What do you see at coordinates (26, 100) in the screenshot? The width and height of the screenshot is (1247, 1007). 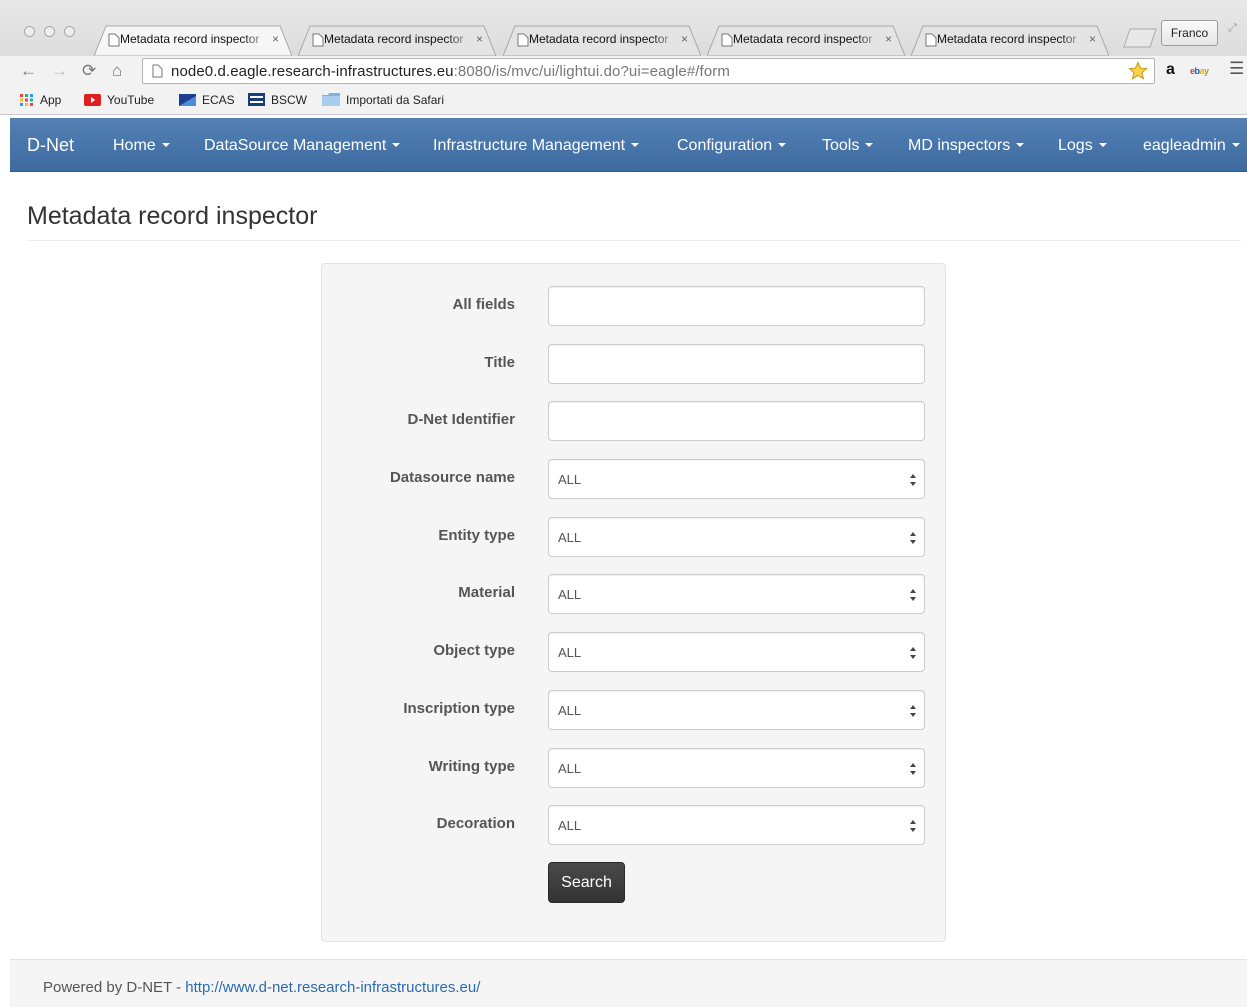 I see `apps-grid-icon` at bounding box center [26, 100].